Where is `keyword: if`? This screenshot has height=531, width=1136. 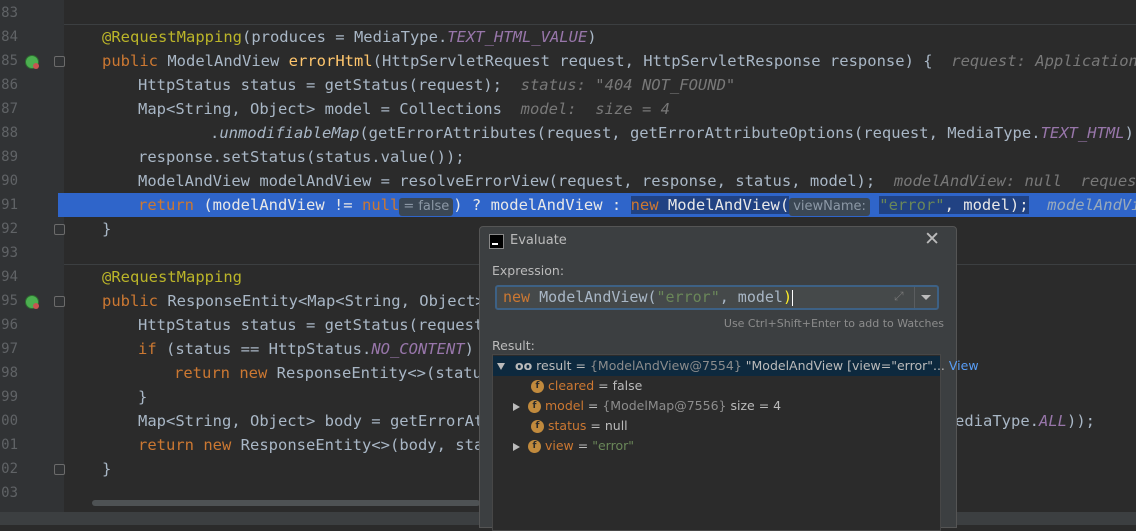
keyword: if is located at coordinates (147, 349).